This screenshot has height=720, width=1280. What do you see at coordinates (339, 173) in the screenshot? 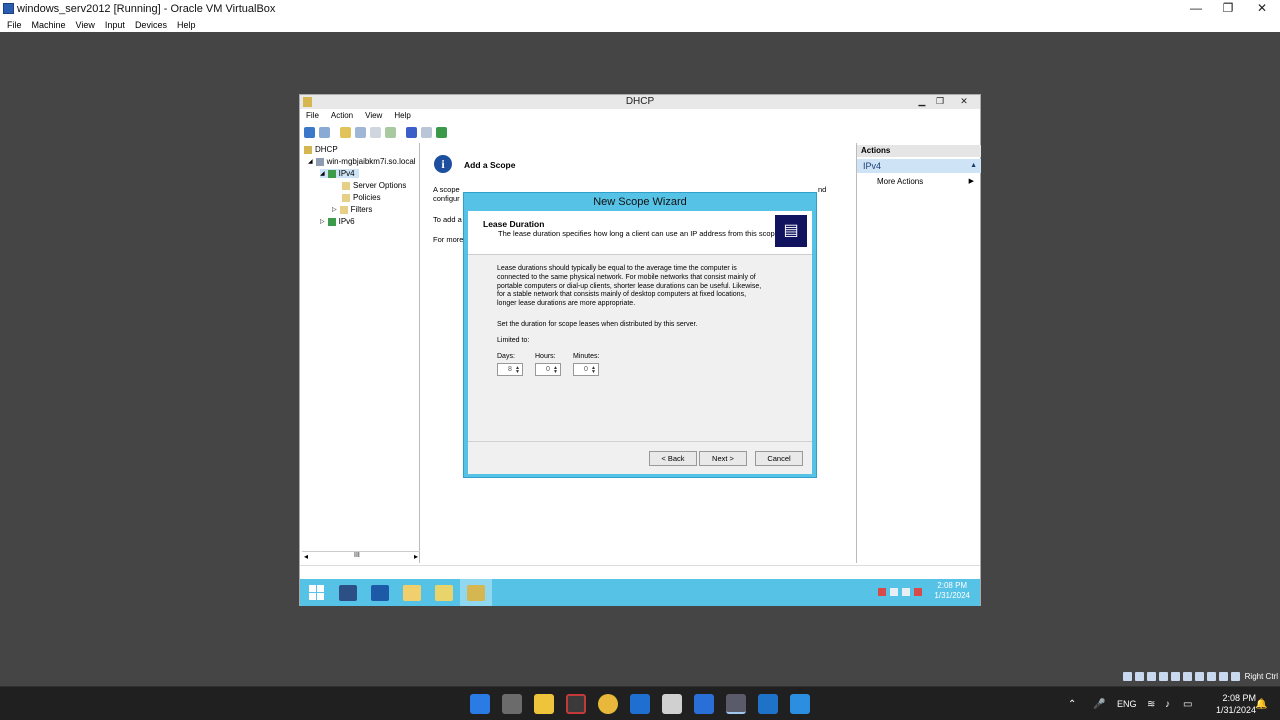
I see `tree-item-ipv4: ◢ IPv4` at bounding box center [339, 173].